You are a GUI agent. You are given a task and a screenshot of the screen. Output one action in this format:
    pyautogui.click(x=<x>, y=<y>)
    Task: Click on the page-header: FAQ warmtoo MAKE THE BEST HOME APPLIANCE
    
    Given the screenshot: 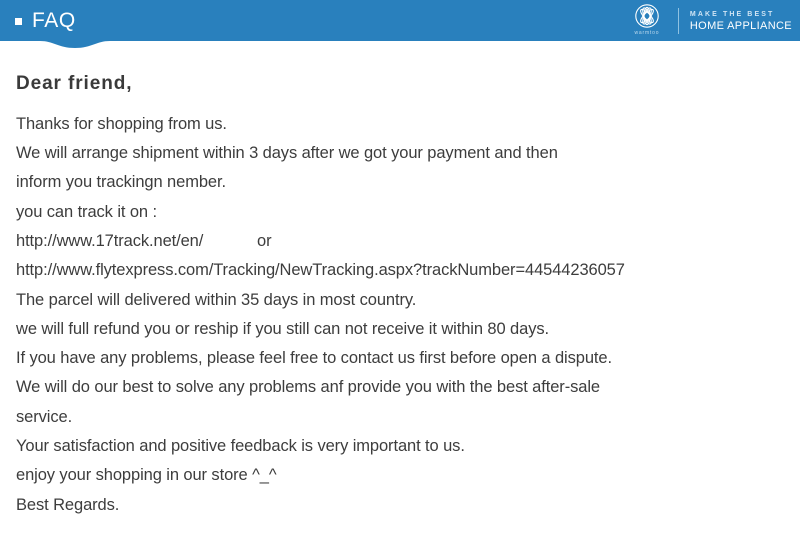 What is the action you would take?
    pyautogui.click(x=400, y=24)
    